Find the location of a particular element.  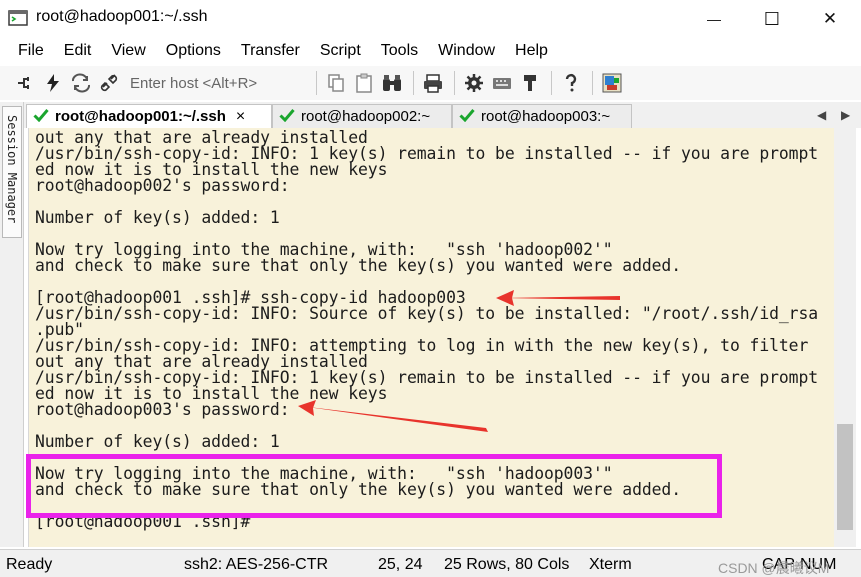

status-cursor: 25, 24 is located at coordinates (400, 564).